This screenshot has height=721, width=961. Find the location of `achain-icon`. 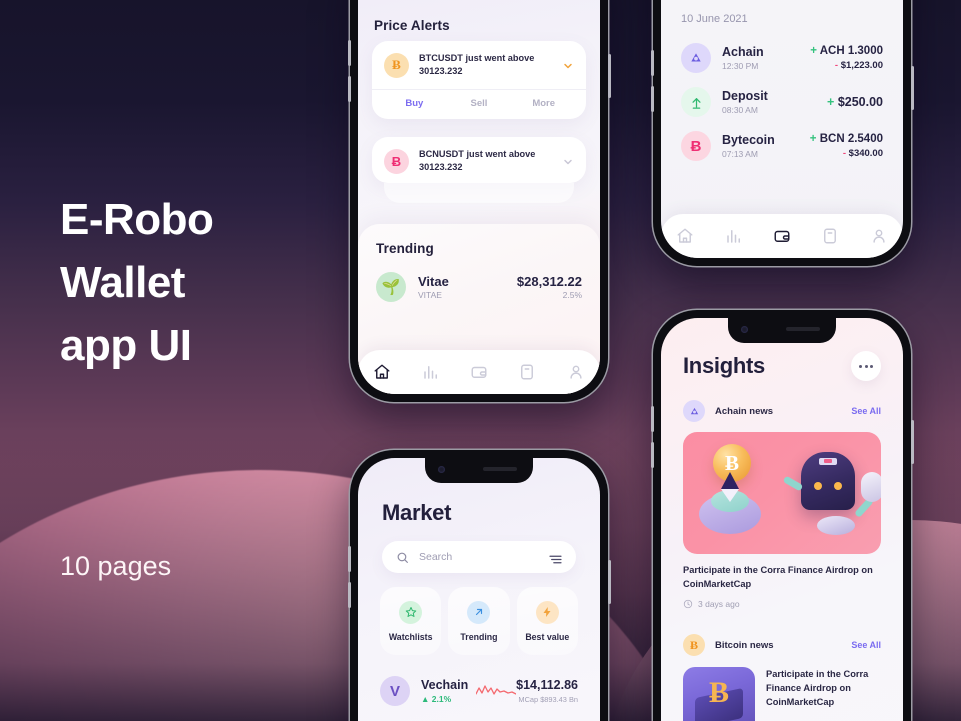

achain-icon is located at coordinates (694, 411).